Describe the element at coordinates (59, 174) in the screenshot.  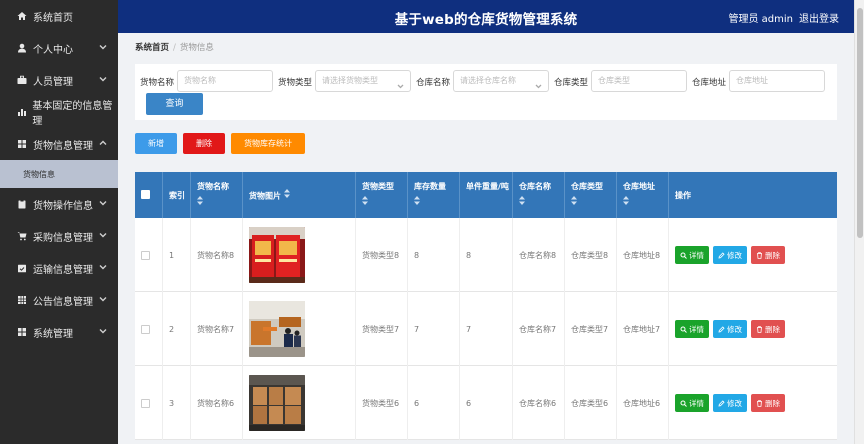
I see `sidebar-subitem-goods: 货物信息` at that location.